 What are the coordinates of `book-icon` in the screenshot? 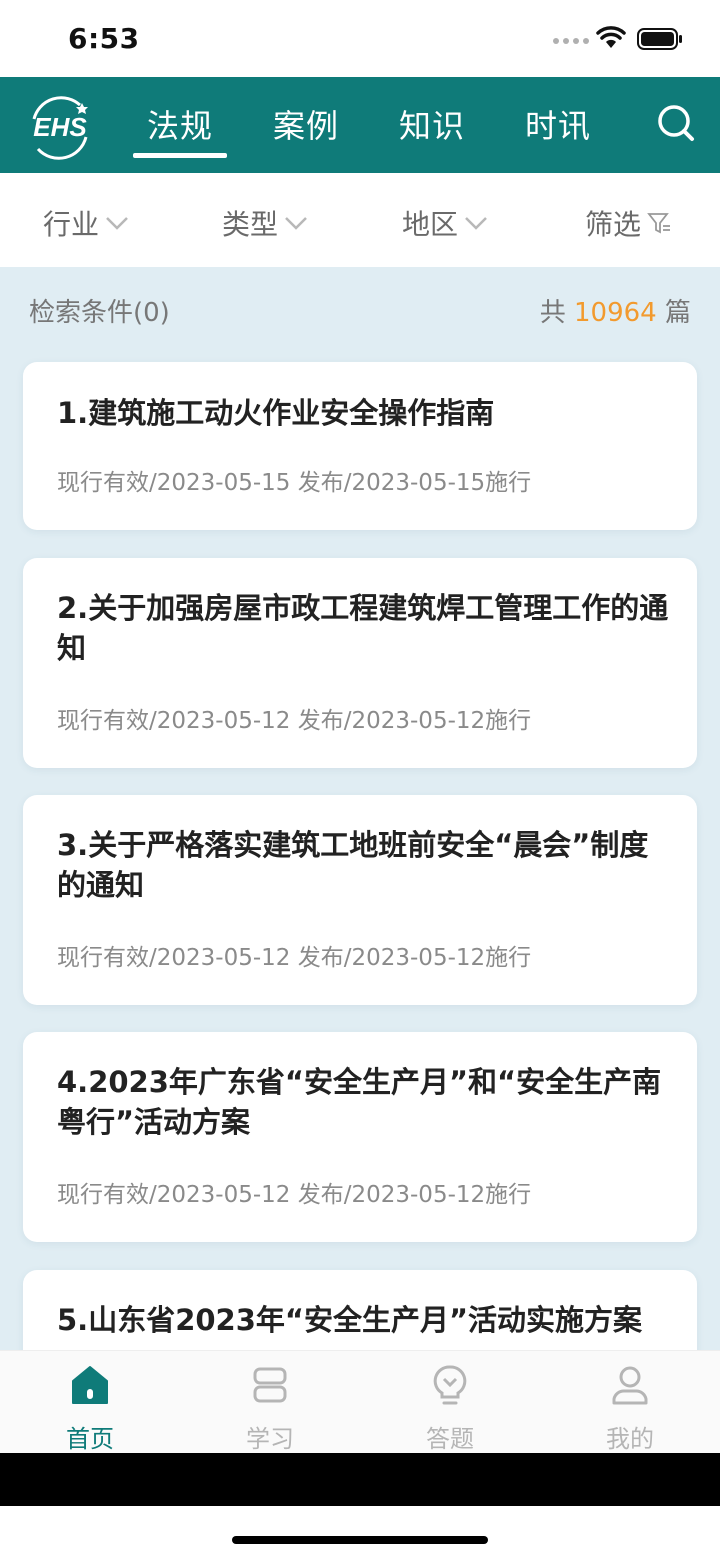 It's located at (270, 1385).